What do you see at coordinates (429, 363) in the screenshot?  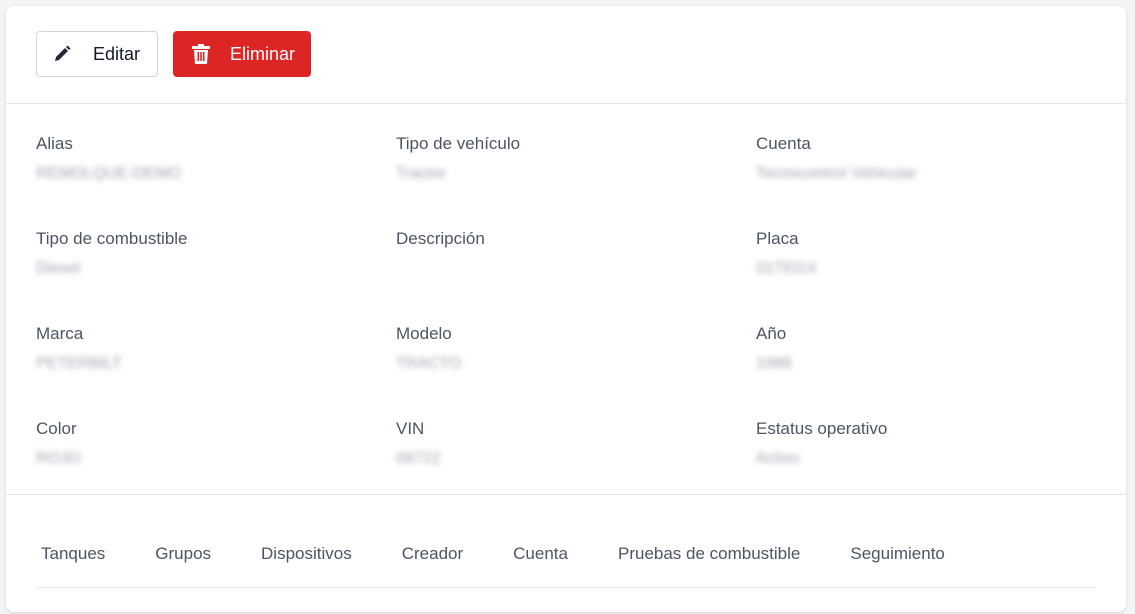 I see `field-value: TRACTO` at bounding box center [429, 363].